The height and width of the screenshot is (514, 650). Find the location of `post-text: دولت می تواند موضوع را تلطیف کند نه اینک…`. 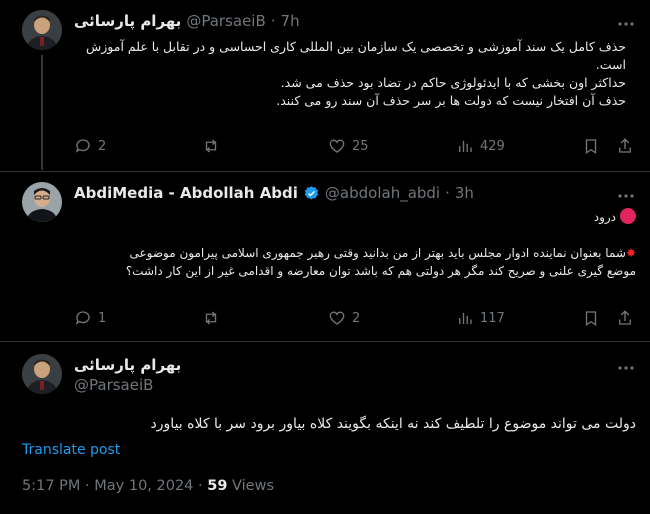

post-text: دولت می تواند موضوع را تلطیف کند نه اینک… is located at coordinates (329, 423).